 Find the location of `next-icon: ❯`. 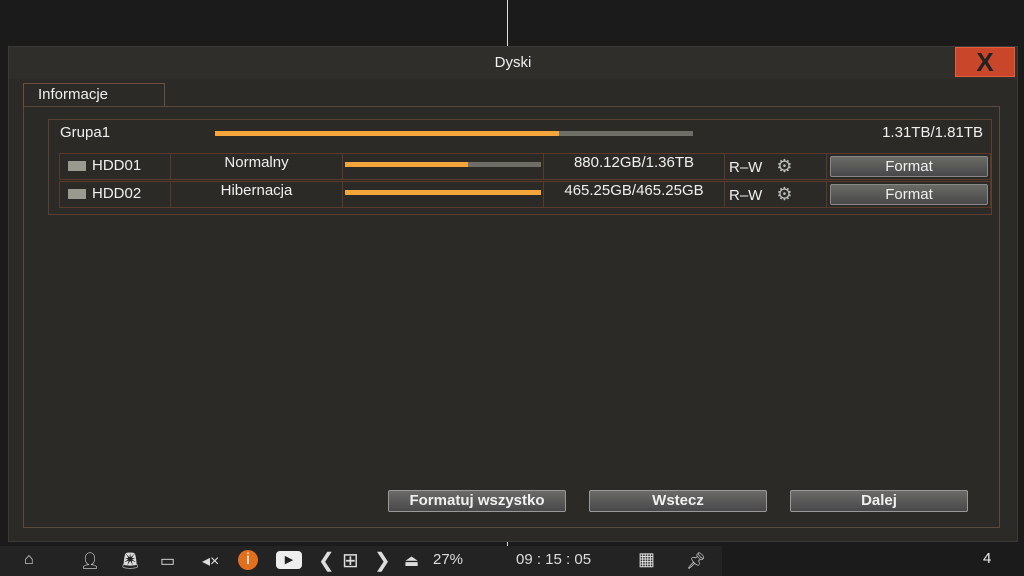

next-icon: ❯ is located at coordinates (382, 560).